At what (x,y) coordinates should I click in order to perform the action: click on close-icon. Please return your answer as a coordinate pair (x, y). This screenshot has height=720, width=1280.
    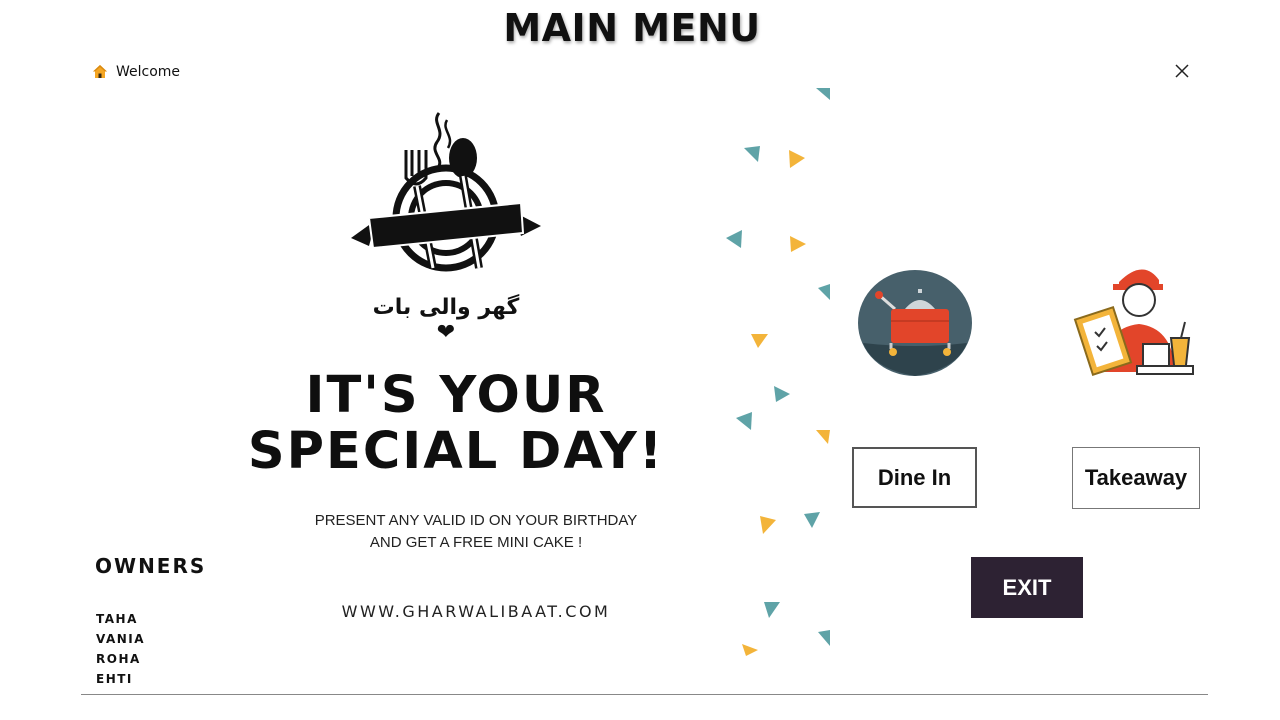
    Looking at the image, I should click on (1182, 71).